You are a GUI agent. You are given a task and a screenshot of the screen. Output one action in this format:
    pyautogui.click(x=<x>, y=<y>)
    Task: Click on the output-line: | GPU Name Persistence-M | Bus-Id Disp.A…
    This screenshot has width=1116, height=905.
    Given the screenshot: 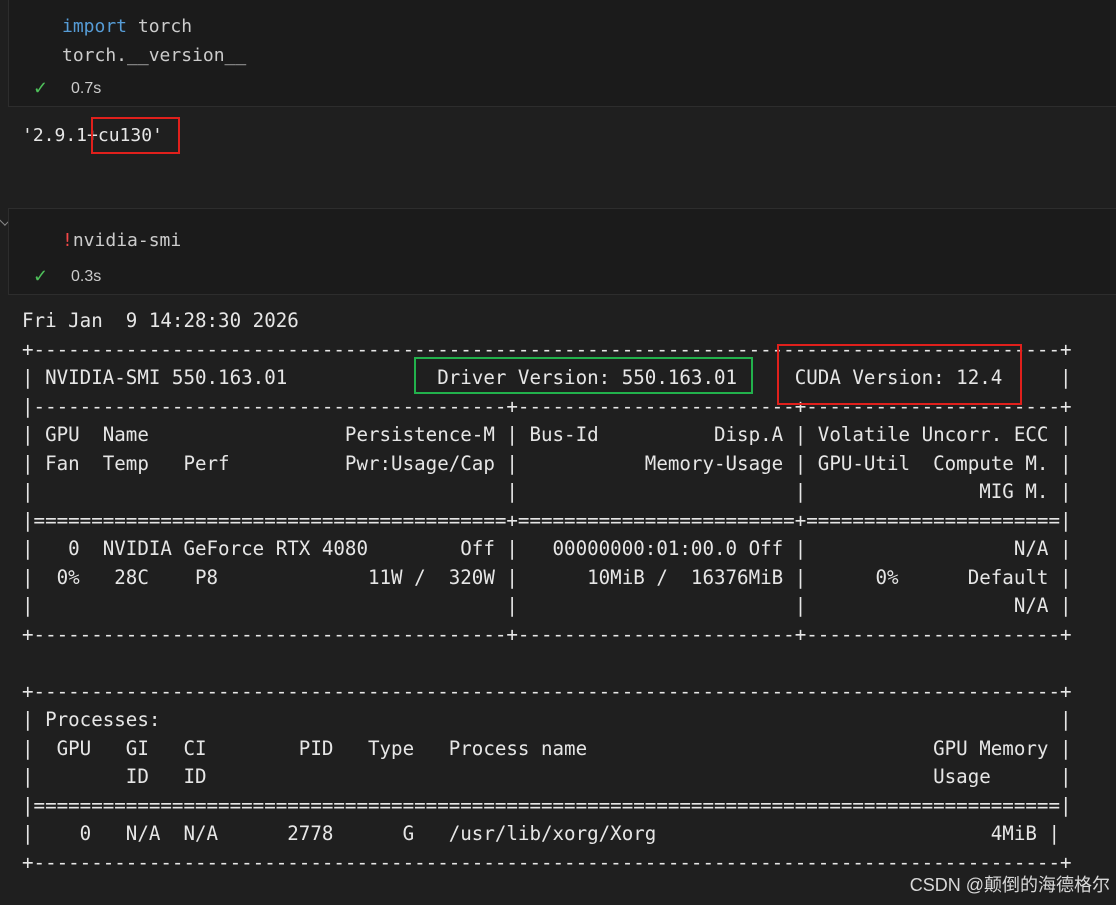 What is the action you would take?
    pyautogui.click(x=547, y=434)
    